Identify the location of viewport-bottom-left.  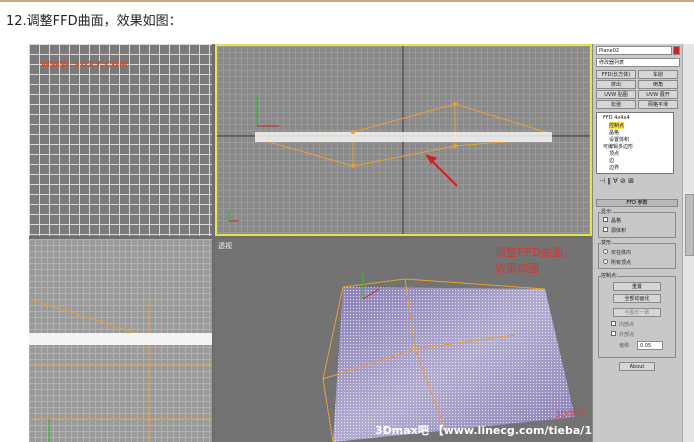
(120, 340).